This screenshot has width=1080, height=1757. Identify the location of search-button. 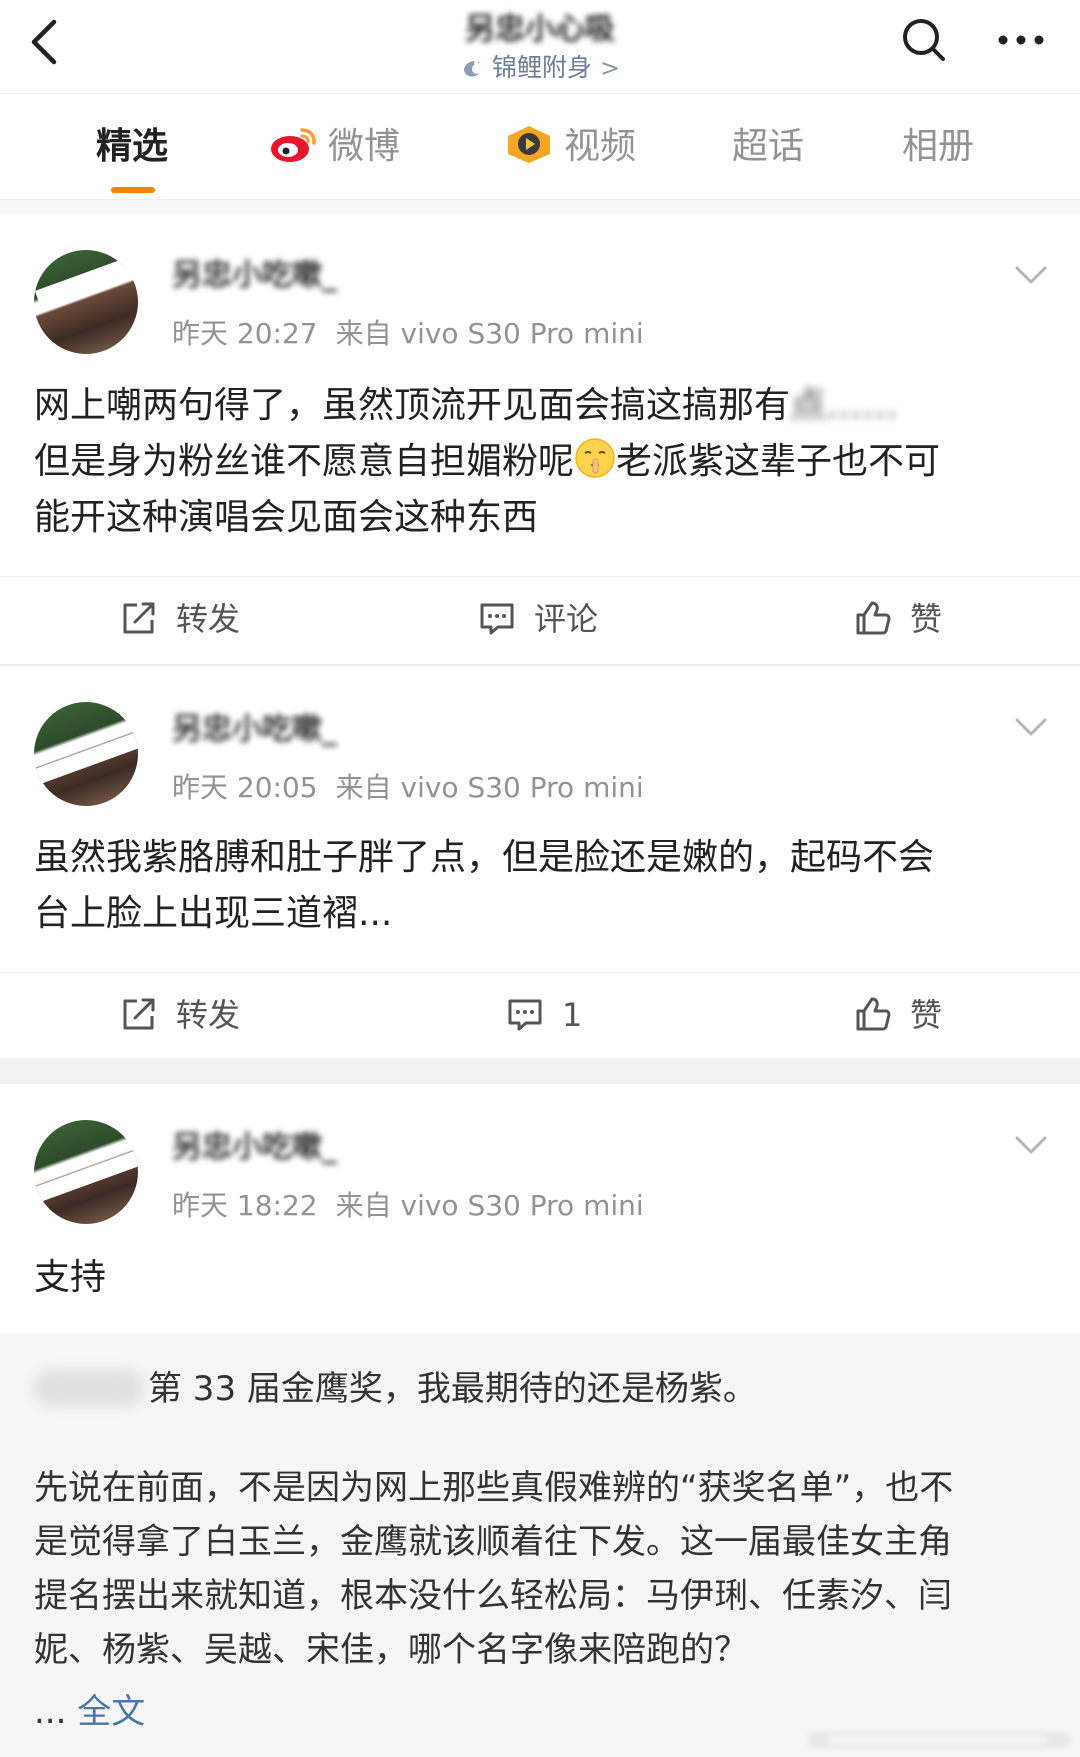
(924, 40).